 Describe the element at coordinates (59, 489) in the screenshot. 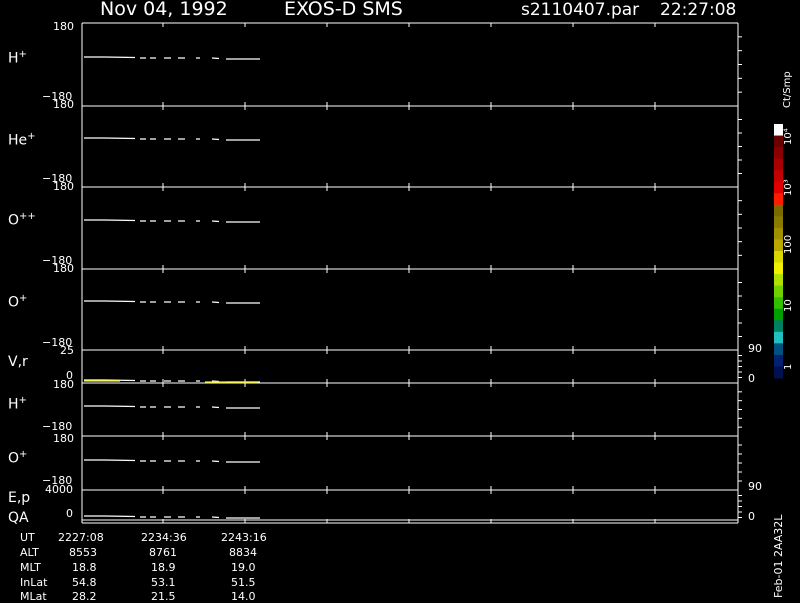

I see `y-tick-top: 4000` at that location.